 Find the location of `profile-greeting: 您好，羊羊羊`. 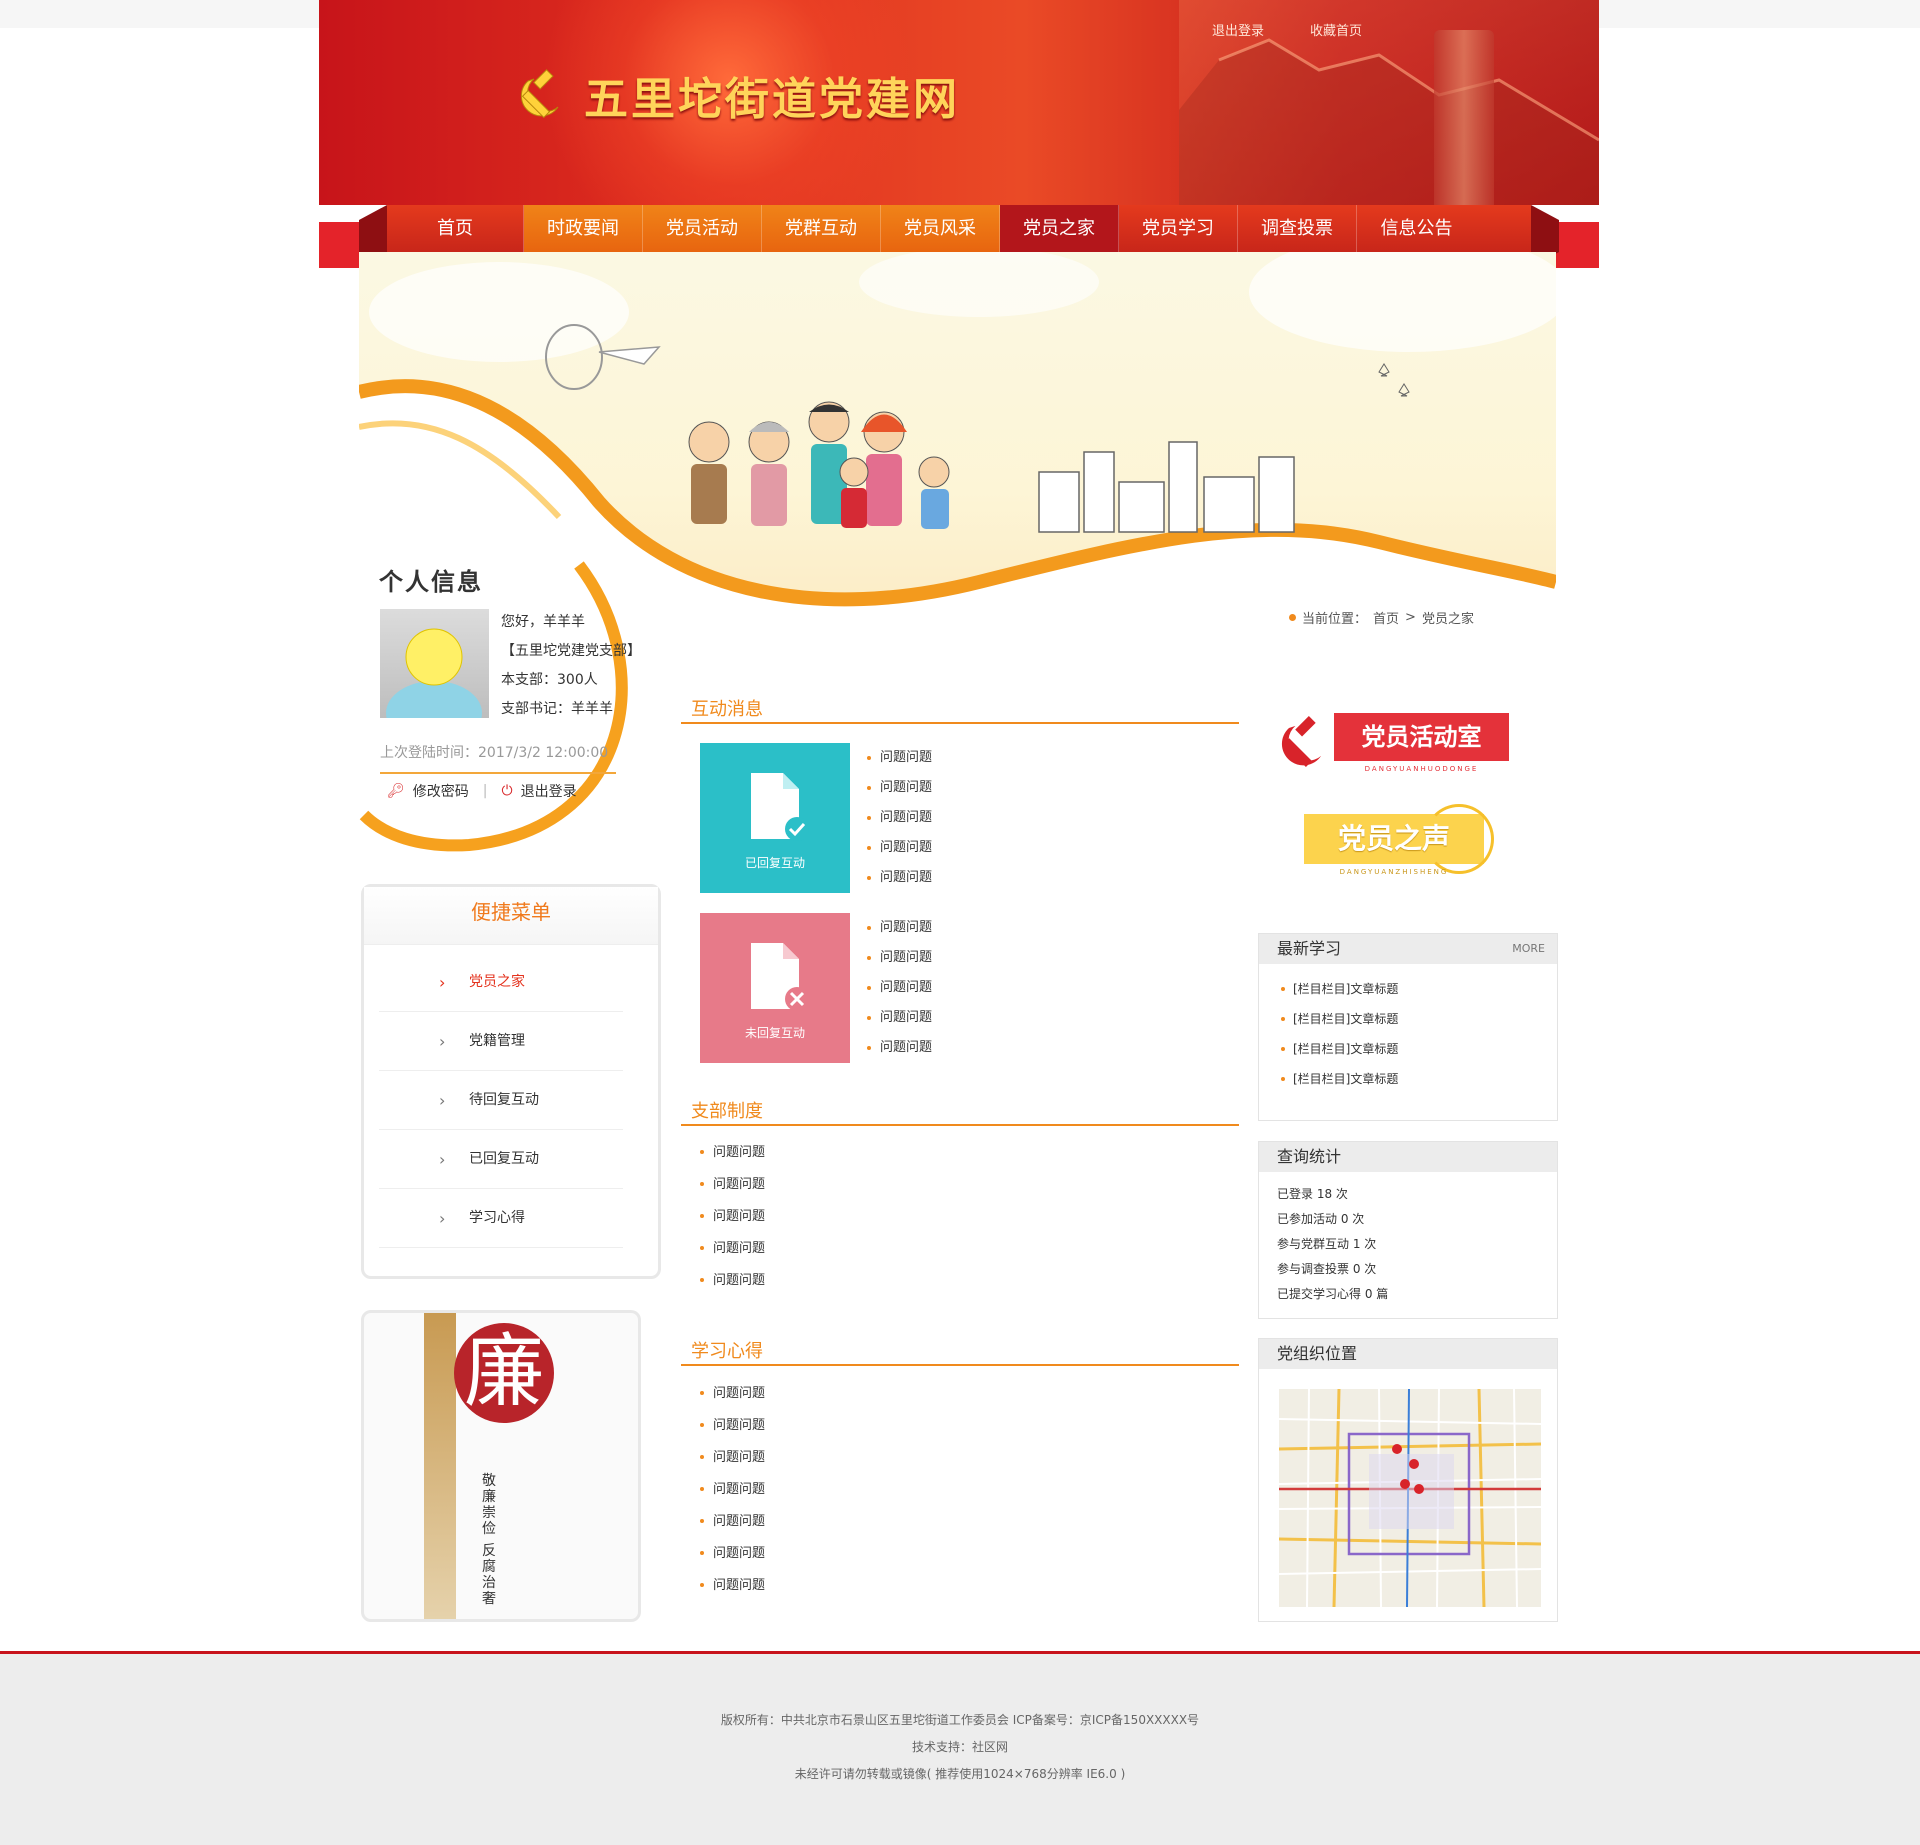

profile-greeting: 您好，羊羊羊 is located at coordinates (543, 622).